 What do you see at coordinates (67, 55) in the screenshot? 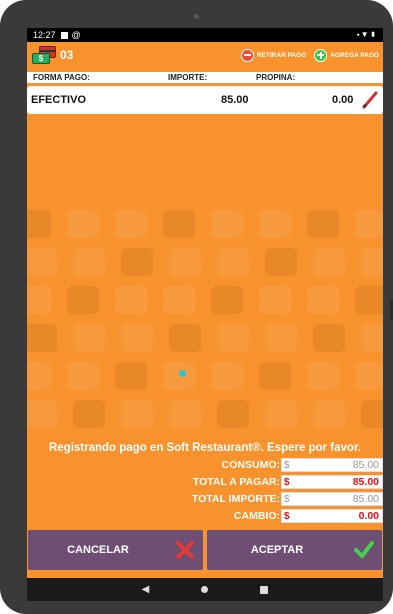
I see `card-count: 03` at bounding box center [67, 55].